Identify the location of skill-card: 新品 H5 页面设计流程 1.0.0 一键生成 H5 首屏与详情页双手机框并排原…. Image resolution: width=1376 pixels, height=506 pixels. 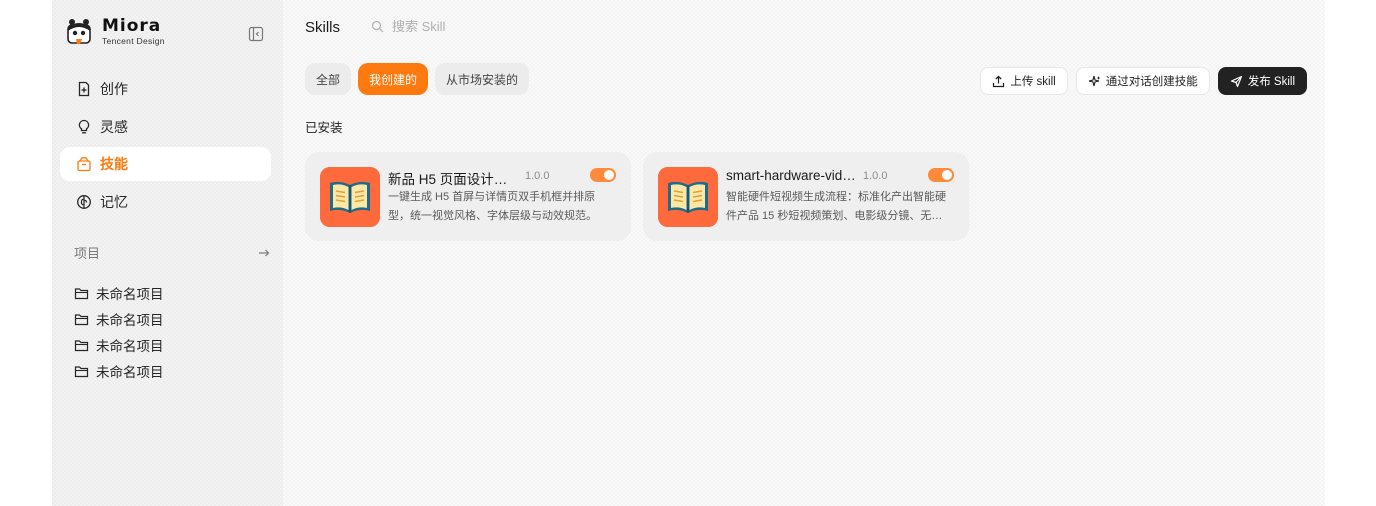
(468, 196).